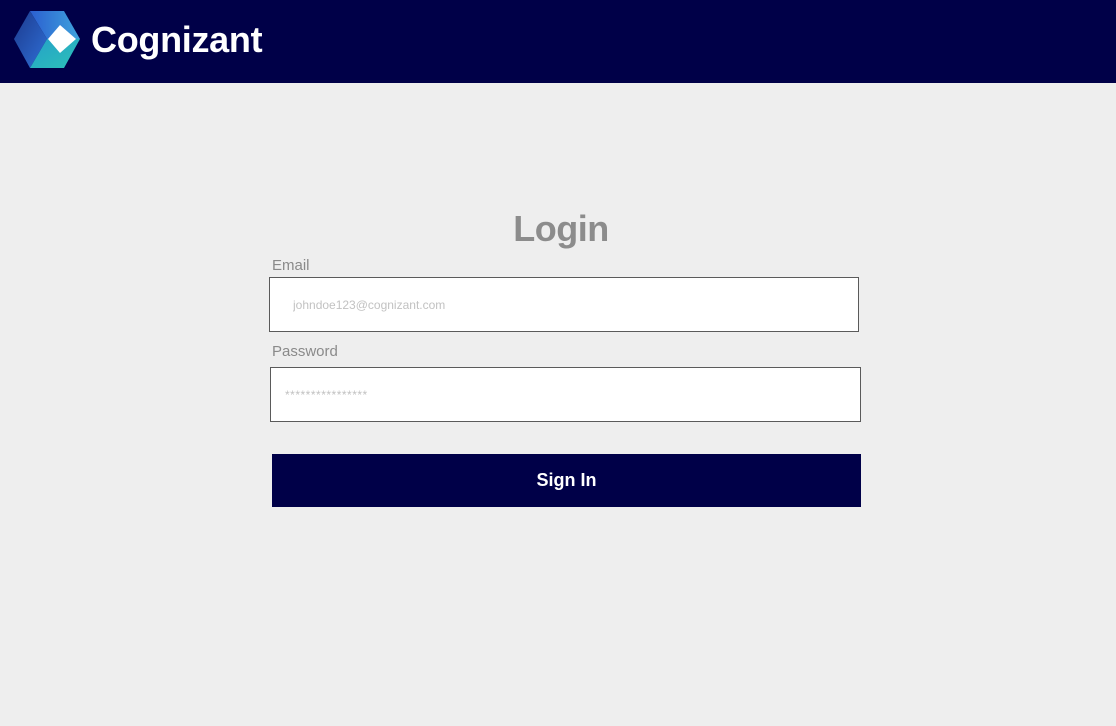 The width and height of the screenshot is (1116, 726). What do you see at coordinates (566, 480) in the screenshot?
I see `sign-in-button: Sign In` at bounding box center [566, 480].